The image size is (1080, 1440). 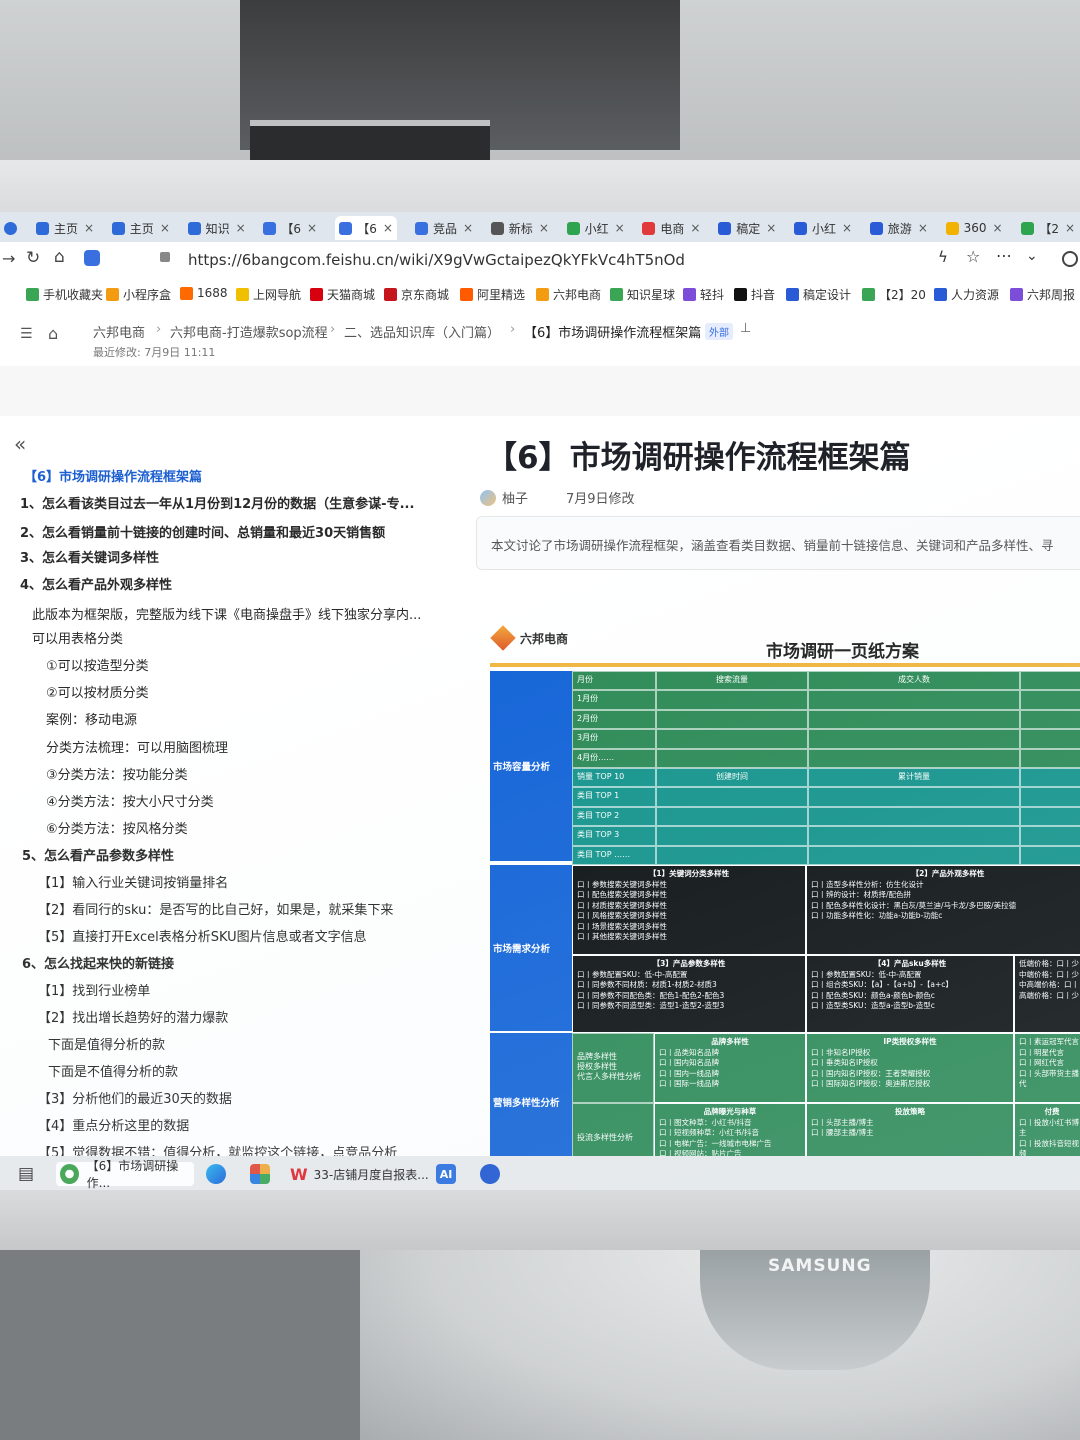 I want to click on toc-item: 下面是值得分析的款, so click(x=106, y=1043).